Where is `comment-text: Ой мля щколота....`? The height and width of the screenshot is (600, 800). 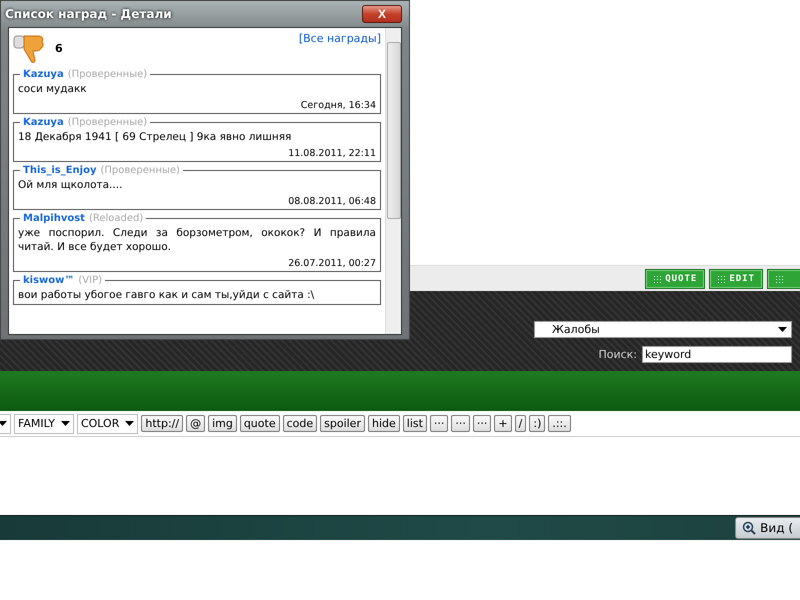 comment-text: Ой мля щколота.... is located at coordinates (71, 185).